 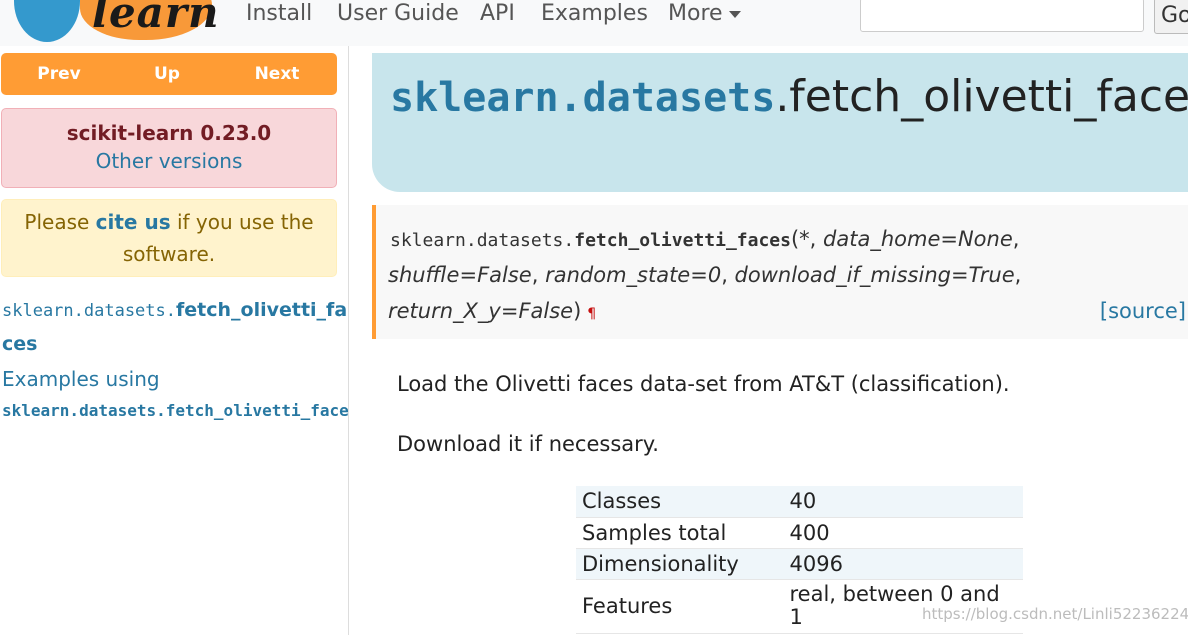 I want to click on table-row: Samples total 400, so click(x=799, y=532).